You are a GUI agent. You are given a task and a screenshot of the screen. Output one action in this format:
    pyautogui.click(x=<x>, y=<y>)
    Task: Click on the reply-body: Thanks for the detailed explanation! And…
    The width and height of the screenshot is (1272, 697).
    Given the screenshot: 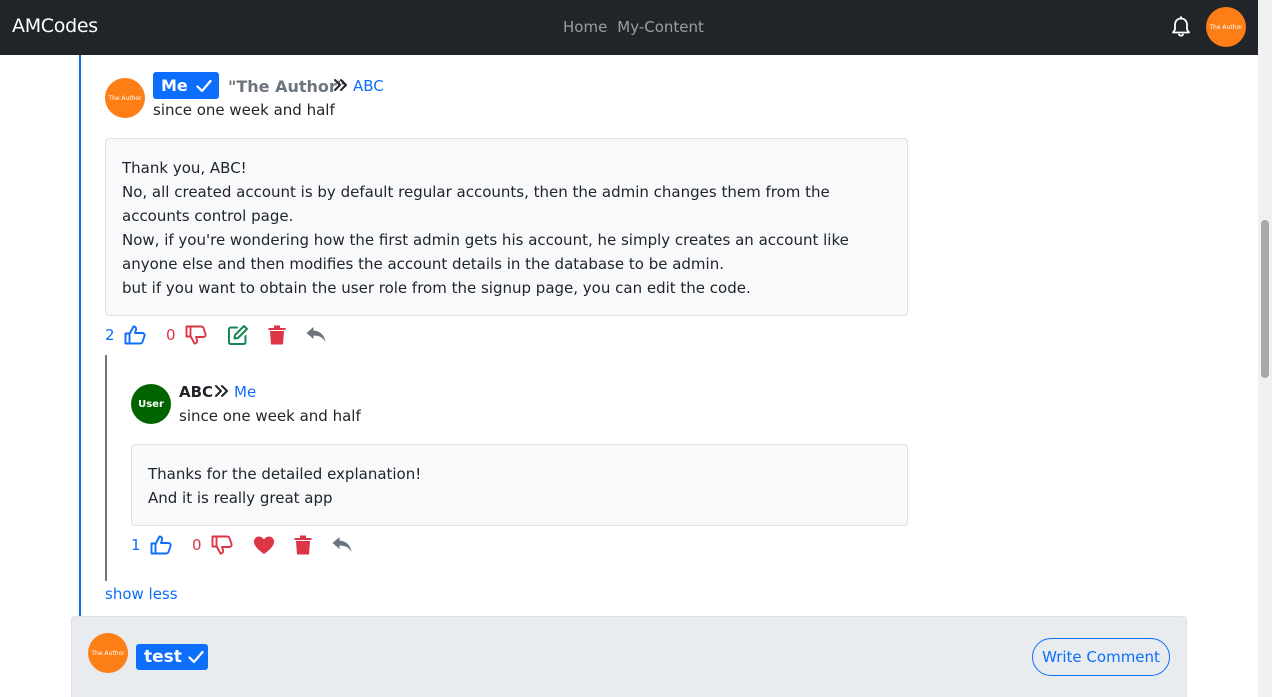 What is the action you would take?
    pyautogui.click(x=519, y=485)
    